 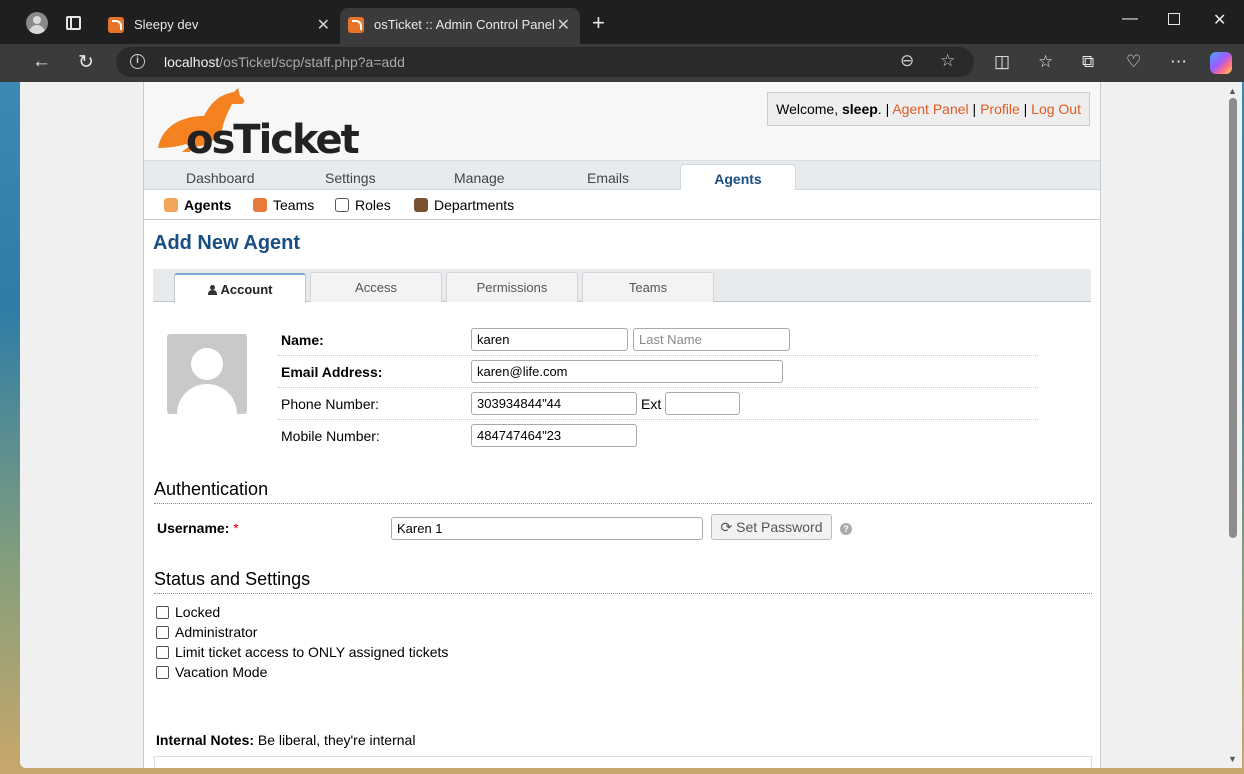 What do you see at coordinates (162, 632) in the screenshot?
I see `administrator-checkbox` at bounding box center [162, 632].